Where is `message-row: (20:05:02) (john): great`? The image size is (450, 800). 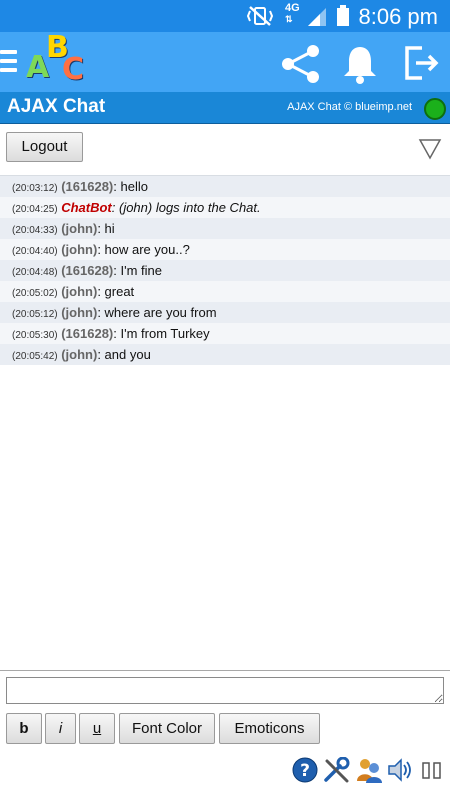
message-row: (20:05:02) (john): great is located at coordinates (225, 291).